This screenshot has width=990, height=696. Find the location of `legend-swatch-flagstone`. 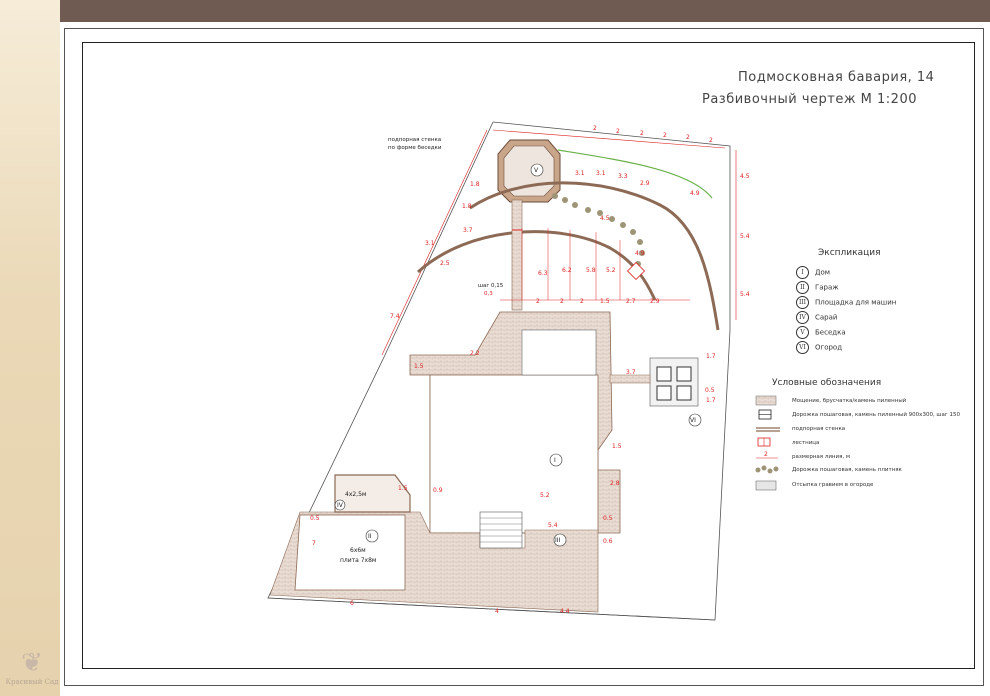

legend-swatch-flagstone is located at coordinates (767, 469).